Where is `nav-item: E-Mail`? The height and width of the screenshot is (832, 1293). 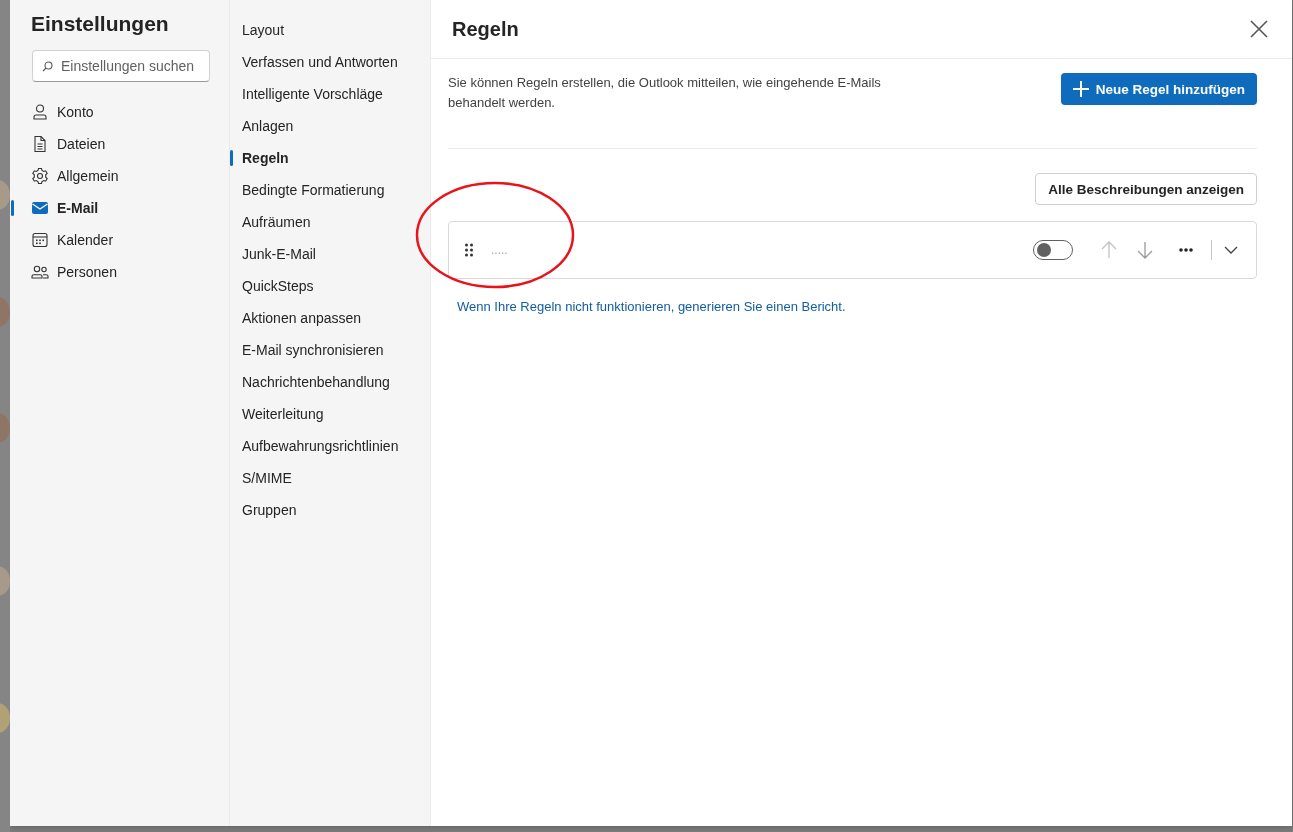 nav-item: E-Mail is located at coordinates (119, 208).